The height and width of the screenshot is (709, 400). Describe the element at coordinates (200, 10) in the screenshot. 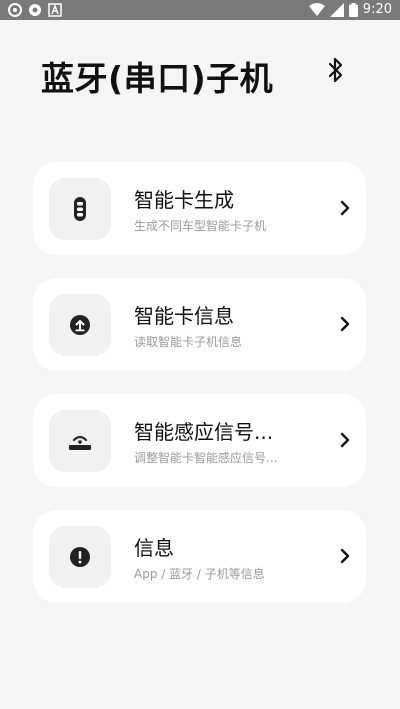

I see `status-bar: 9:20` at that location.